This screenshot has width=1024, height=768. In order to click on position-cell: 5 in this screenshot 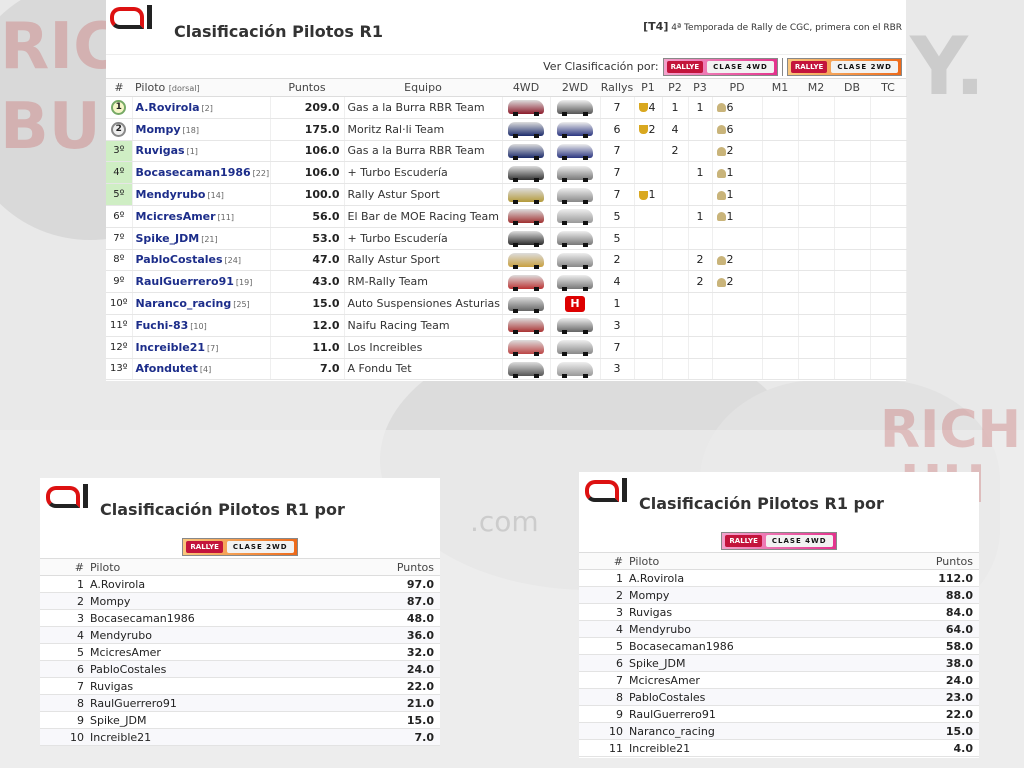, I will do `click(604, 646)`.